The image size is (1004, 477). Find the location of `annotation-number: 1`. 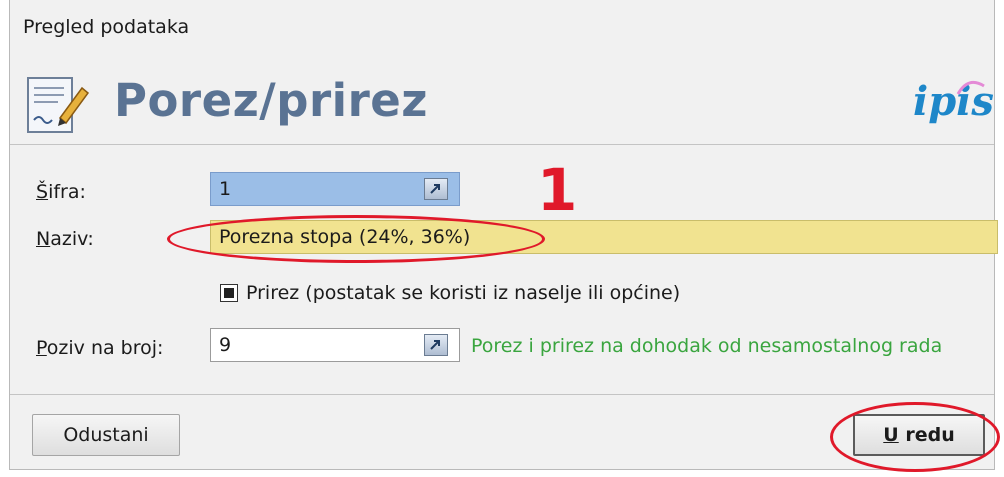

annotation-number: 1 is located at coordinates (557, 190).